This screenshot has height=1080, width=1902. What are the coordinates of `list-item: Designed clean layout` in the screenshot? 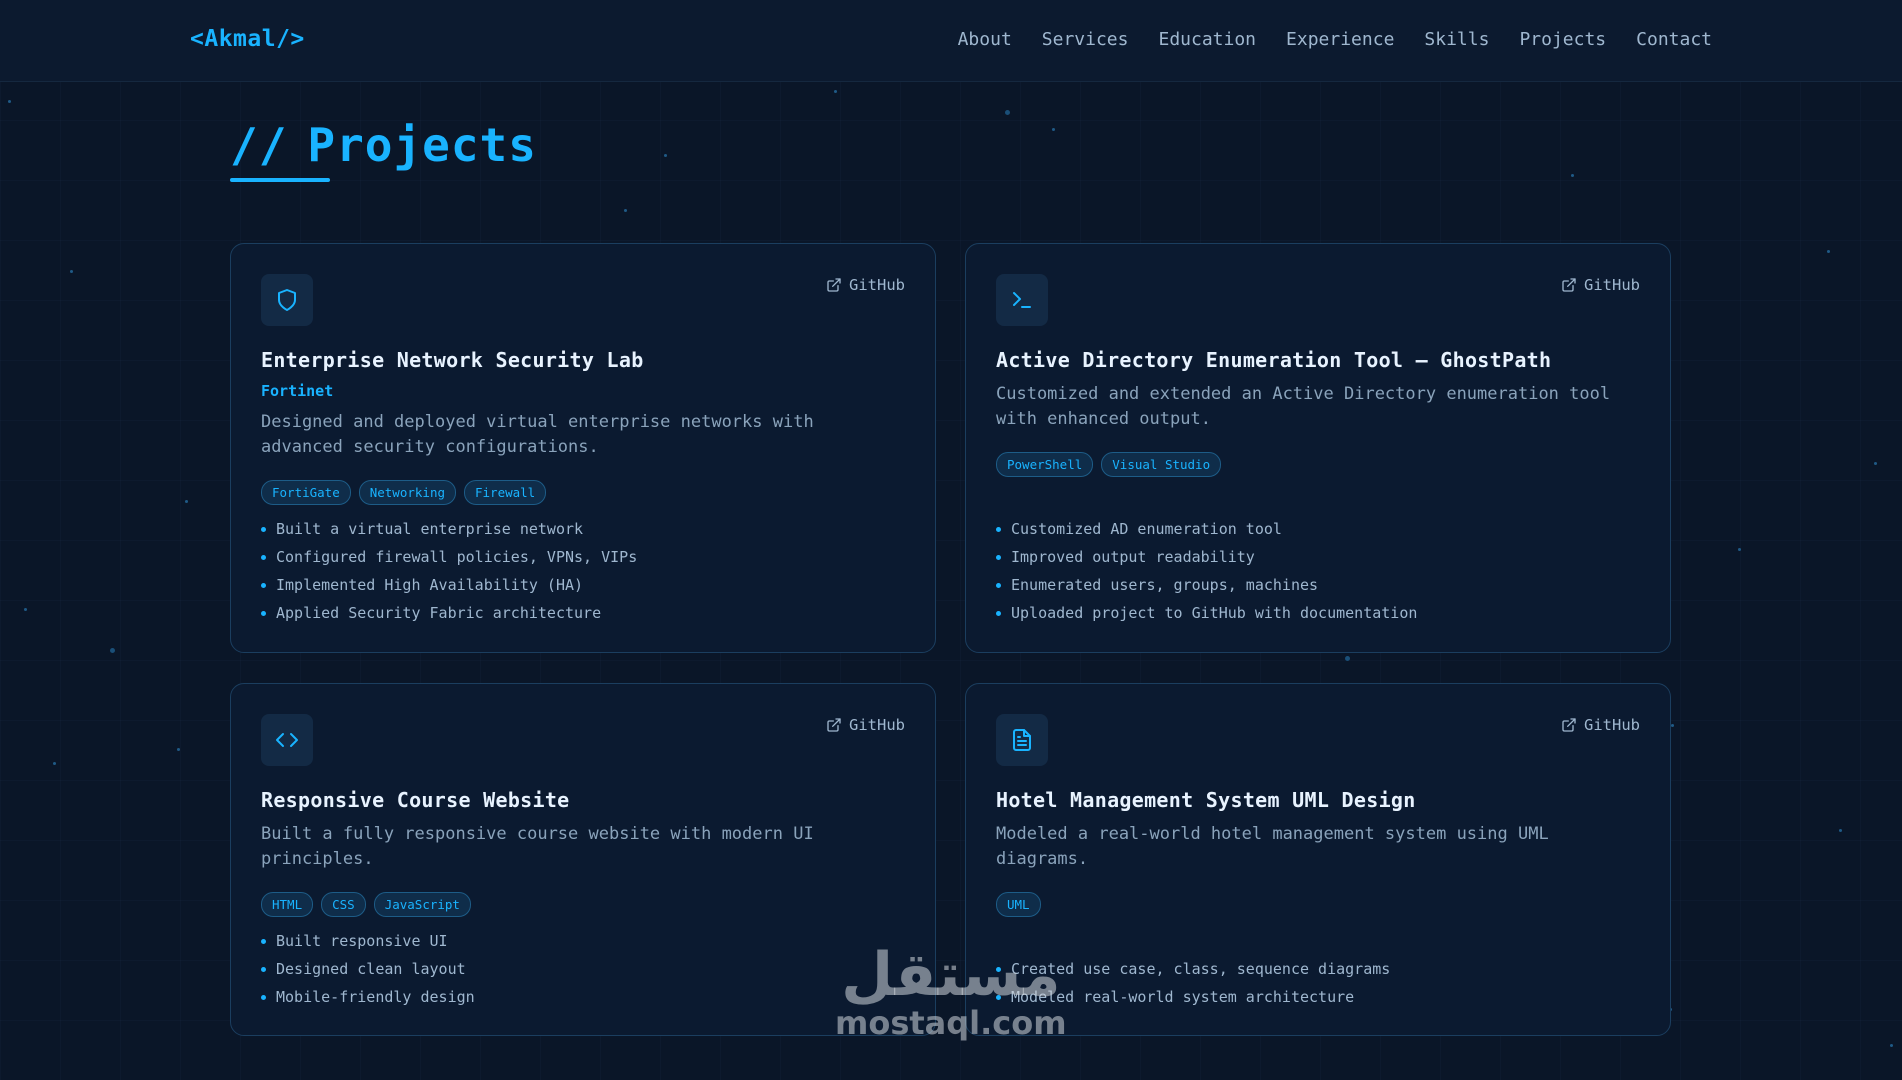 It's located at (368, 969).